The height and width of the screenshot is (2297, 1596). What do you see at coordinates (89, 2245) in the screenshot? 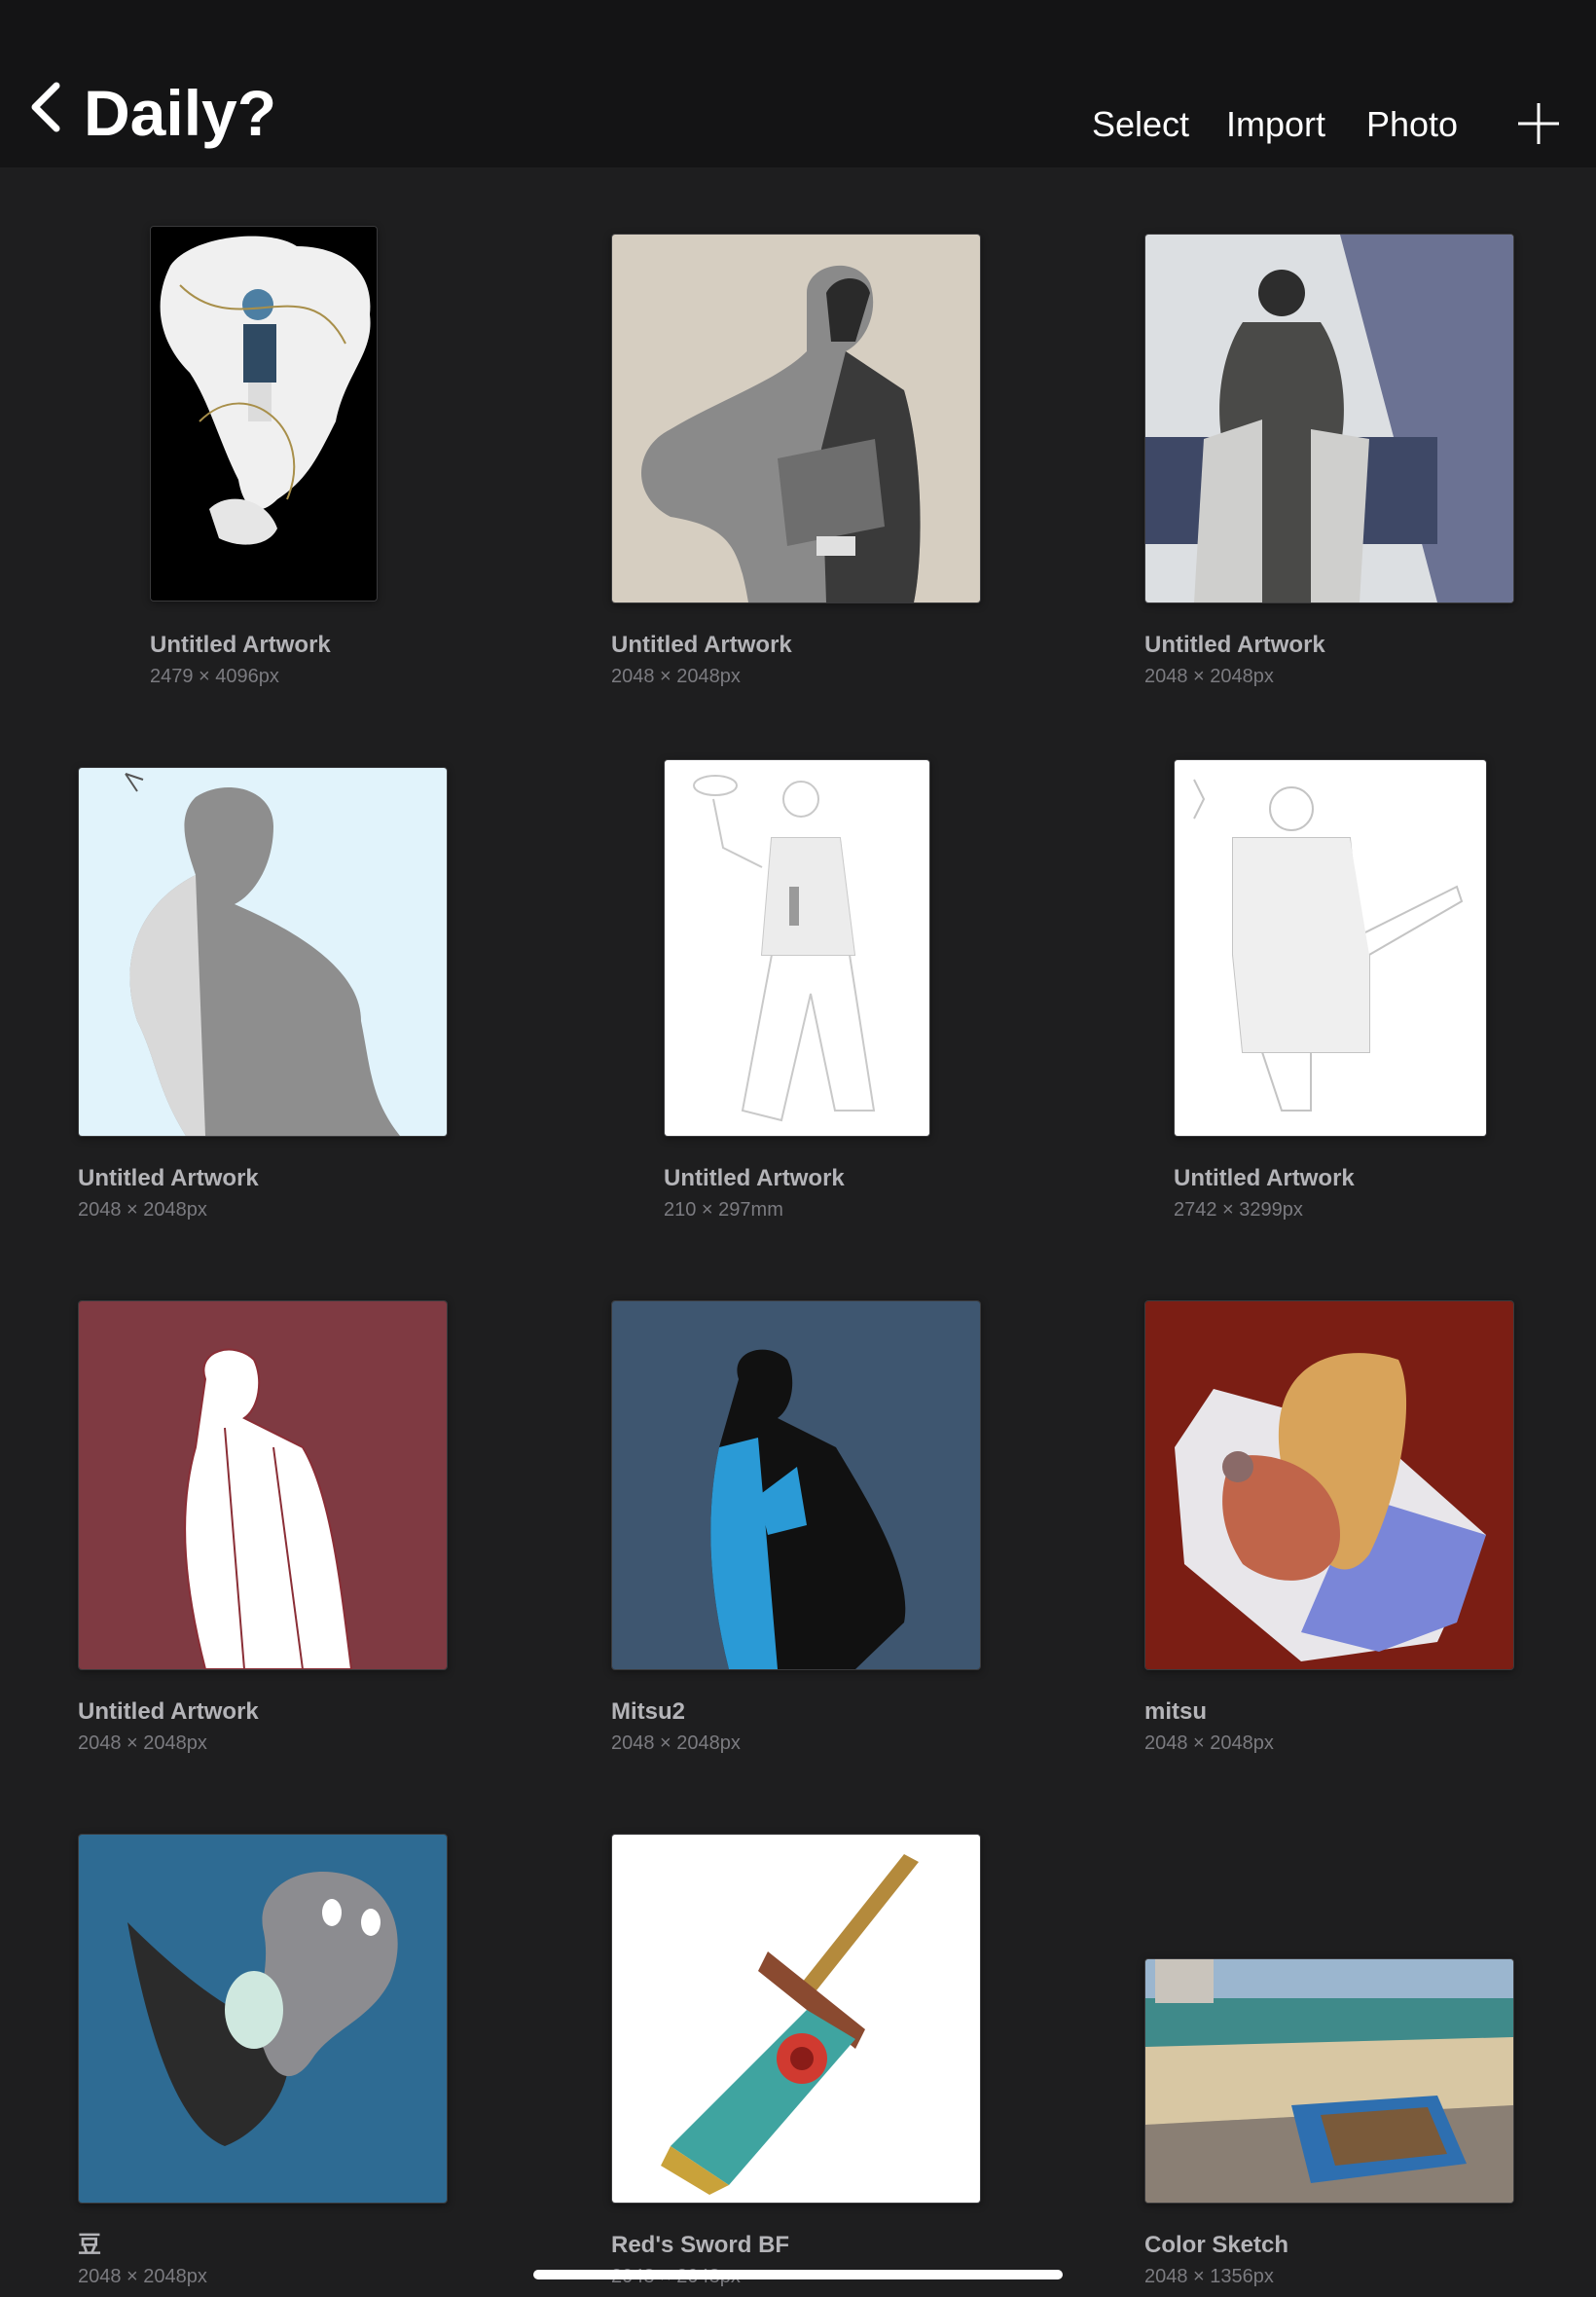
I see `artwork-title: 豆` at bounding box center [89, 2245].